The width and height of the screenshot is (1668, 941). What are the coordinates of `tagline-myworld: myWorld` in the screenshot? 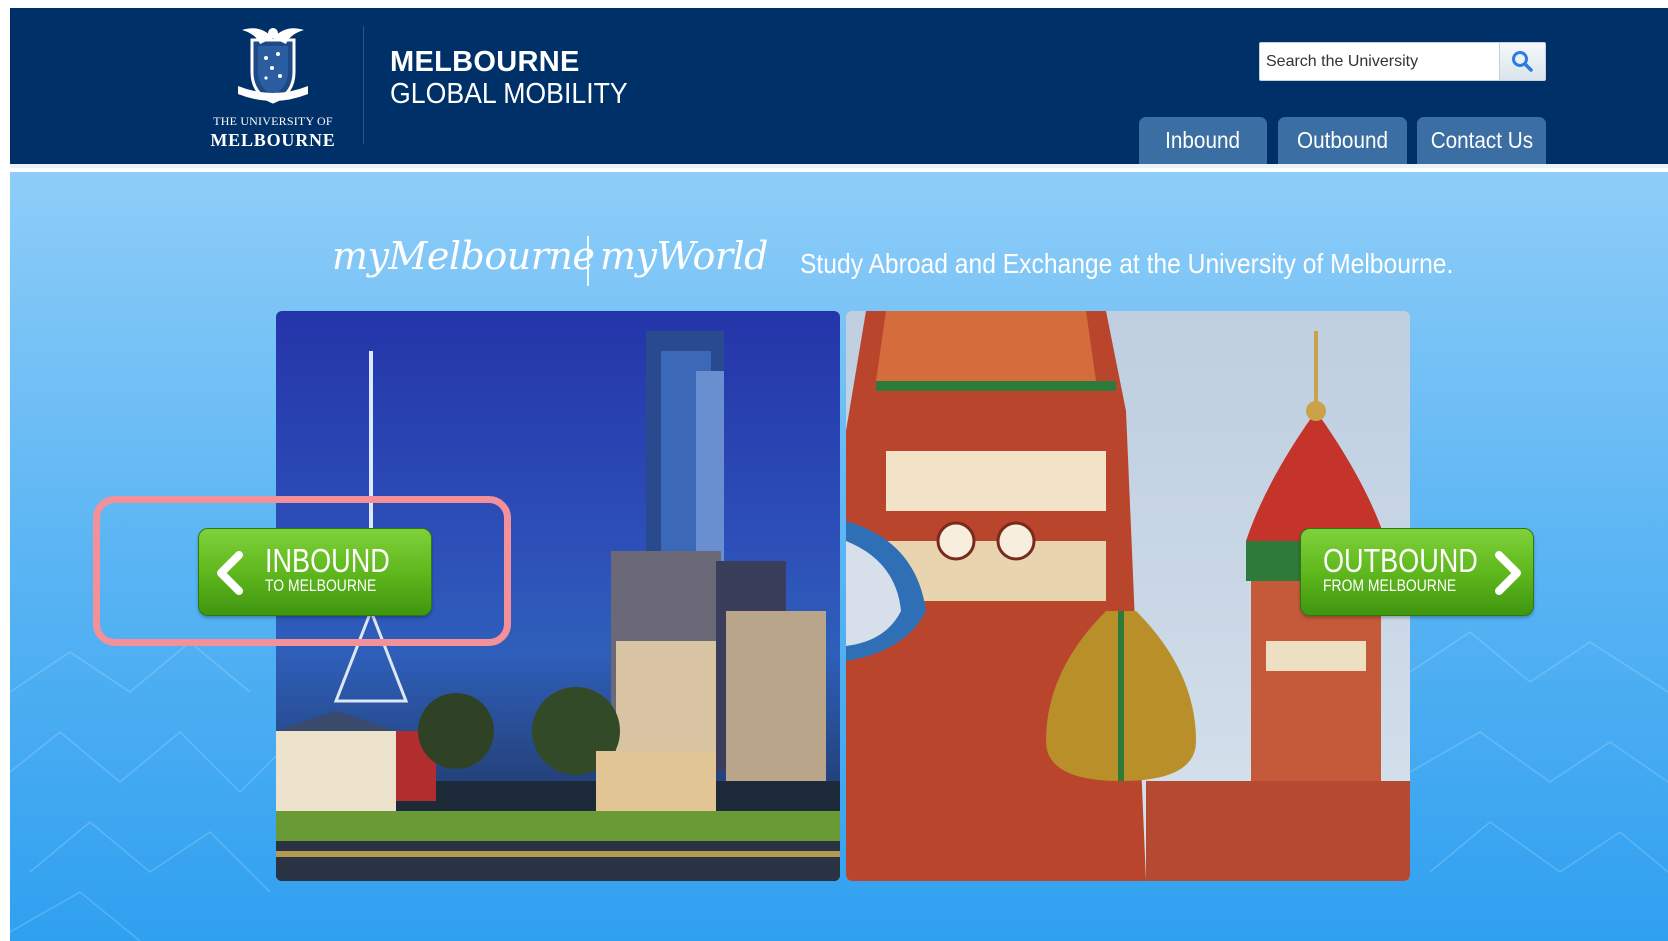 It's located at (684, 256).